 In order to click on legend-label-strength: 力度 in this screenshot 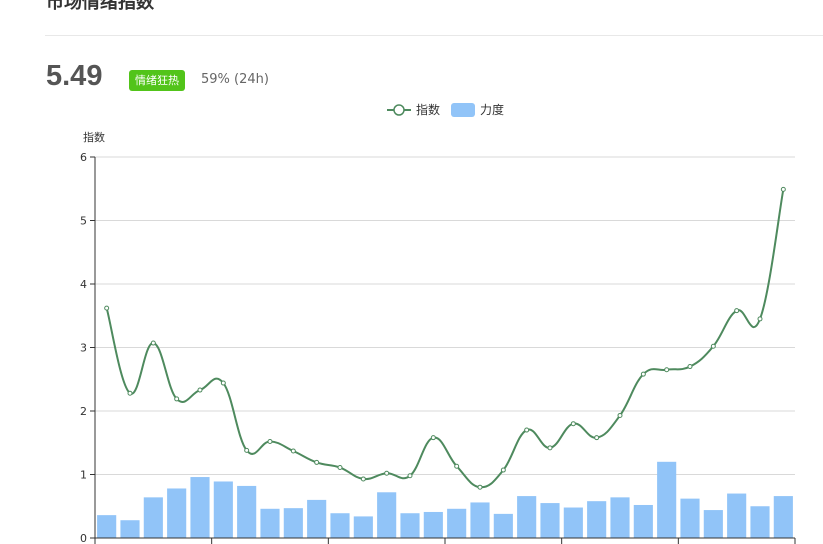, I will do `click(492, 109)`.